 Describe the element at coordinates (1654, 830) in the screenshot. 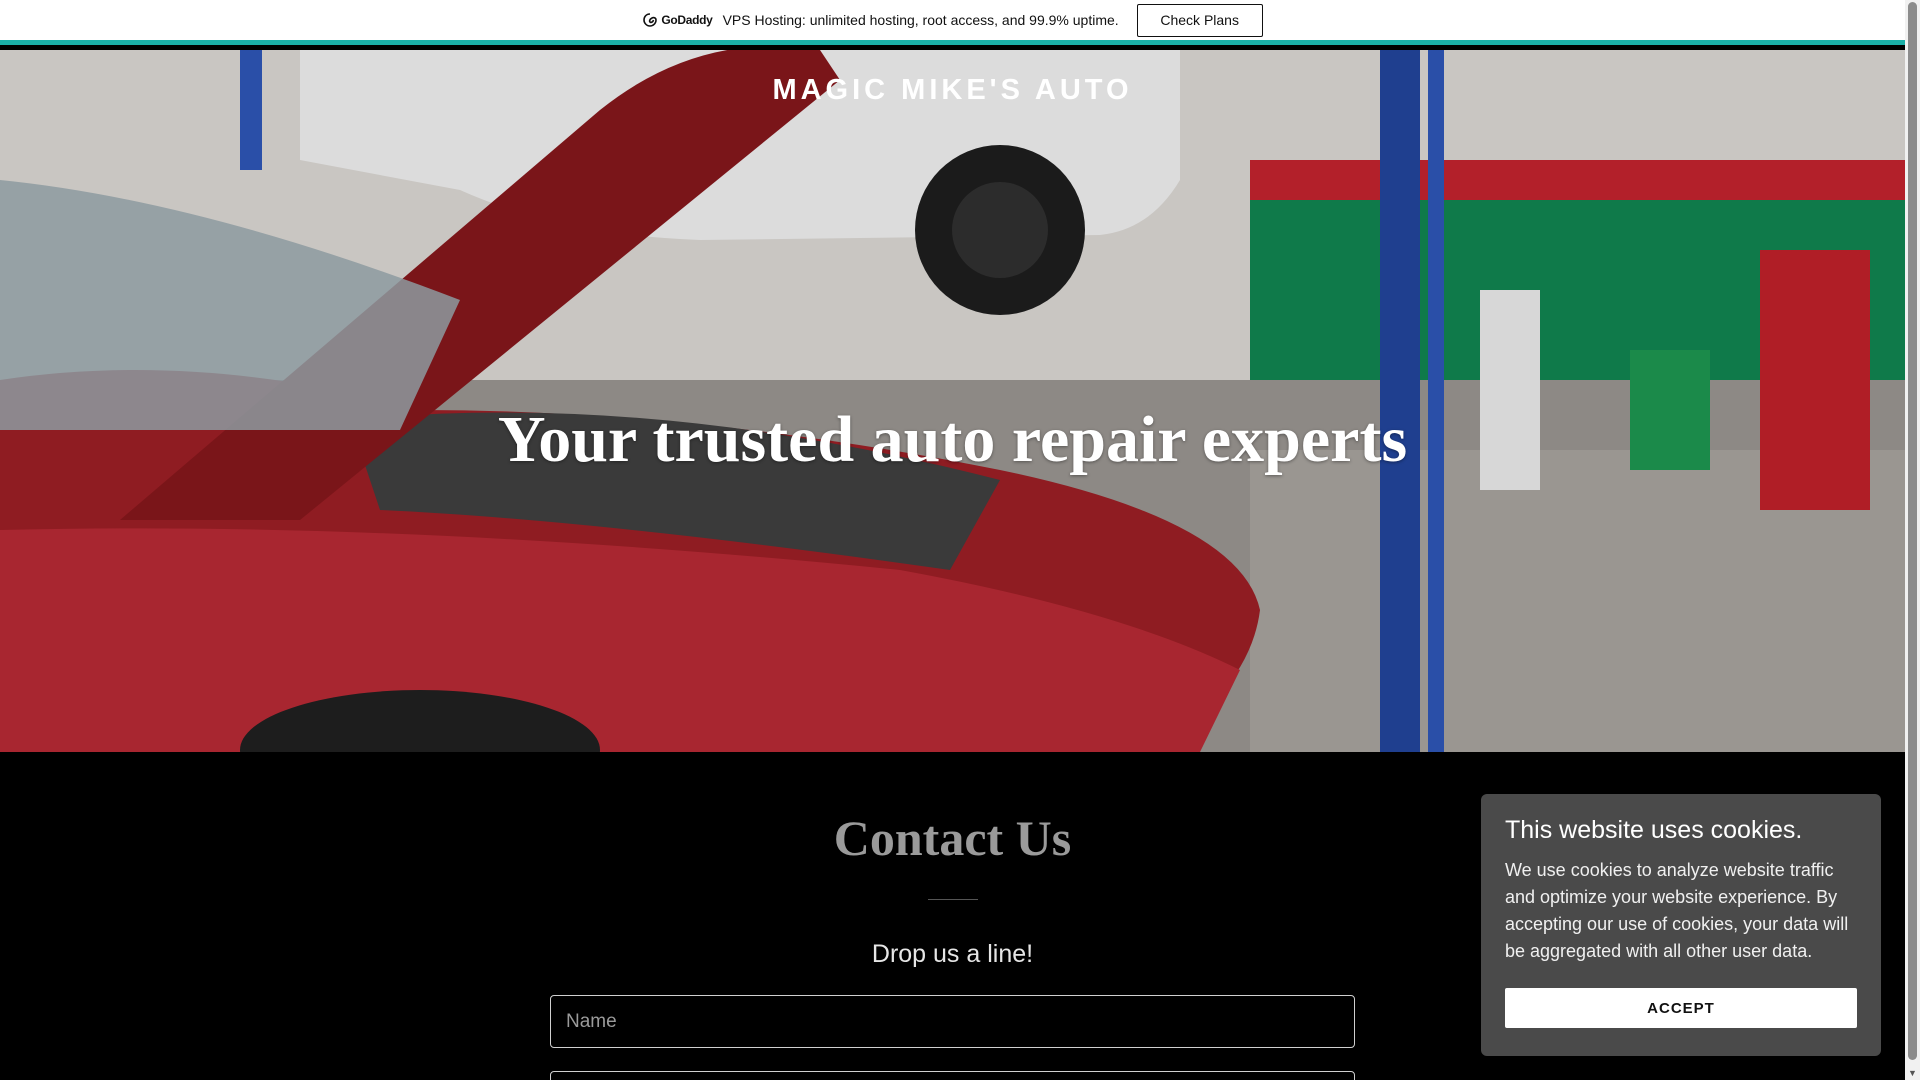

I see `cookie-title: This website uses cookies.` at that location.